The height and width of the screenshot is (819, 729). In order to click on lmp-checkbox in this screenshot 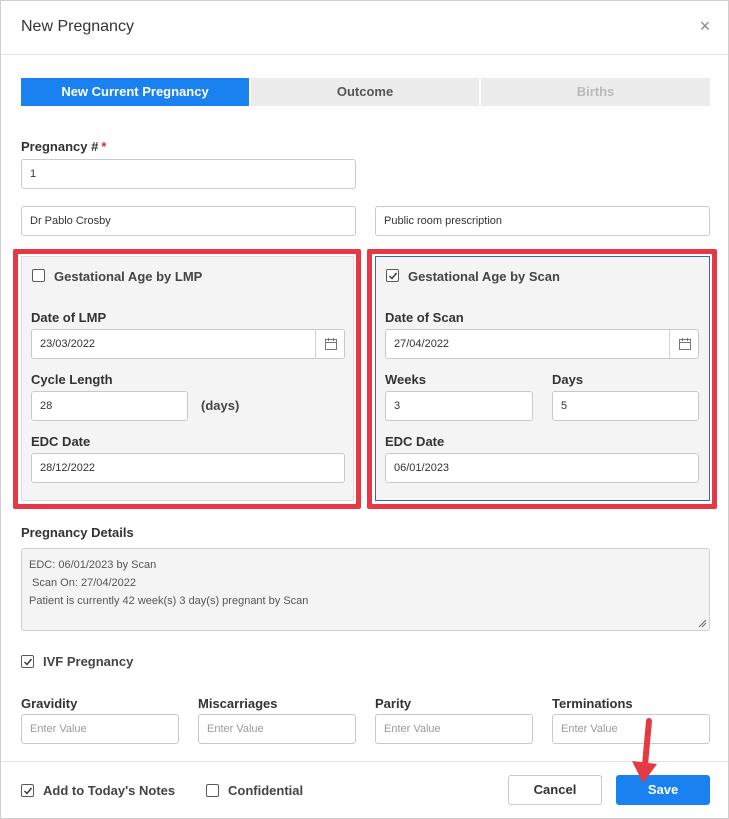, I will do `click(38, 275)`.